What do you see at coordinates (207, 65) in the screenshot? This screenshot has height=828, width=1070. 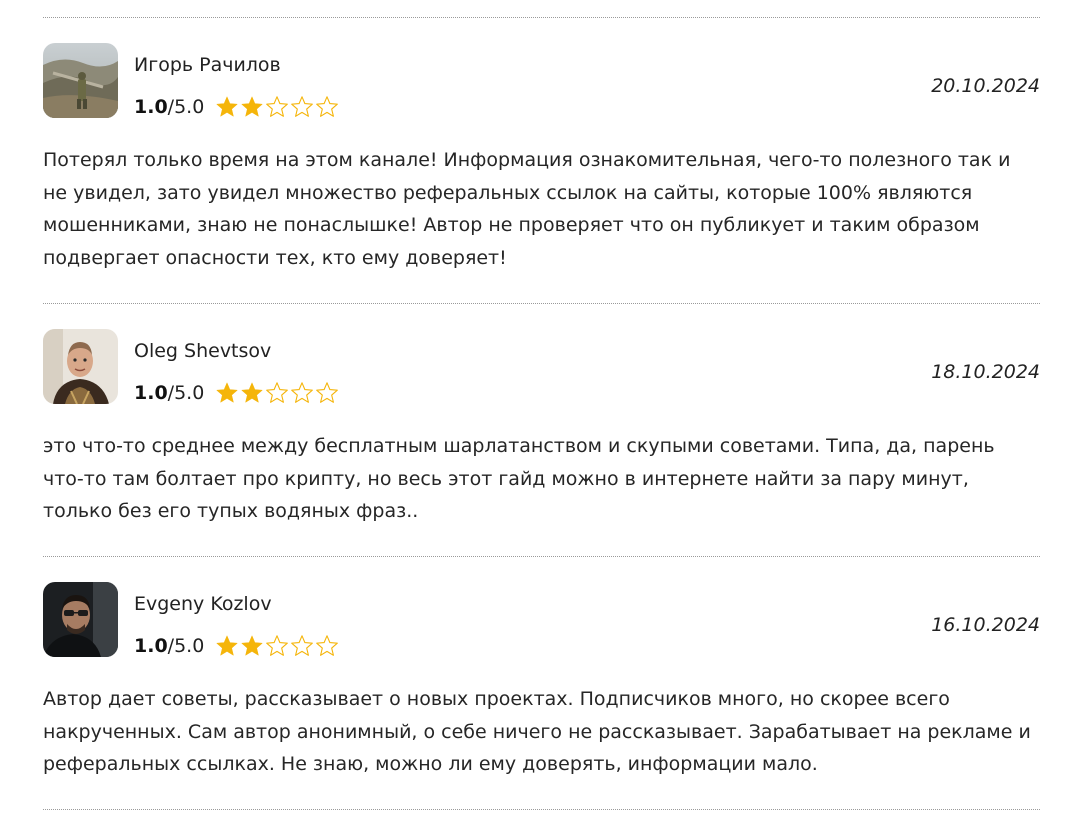 I see `reviewer-name: Игорь Рачилов` at bounding box center [207, 65].